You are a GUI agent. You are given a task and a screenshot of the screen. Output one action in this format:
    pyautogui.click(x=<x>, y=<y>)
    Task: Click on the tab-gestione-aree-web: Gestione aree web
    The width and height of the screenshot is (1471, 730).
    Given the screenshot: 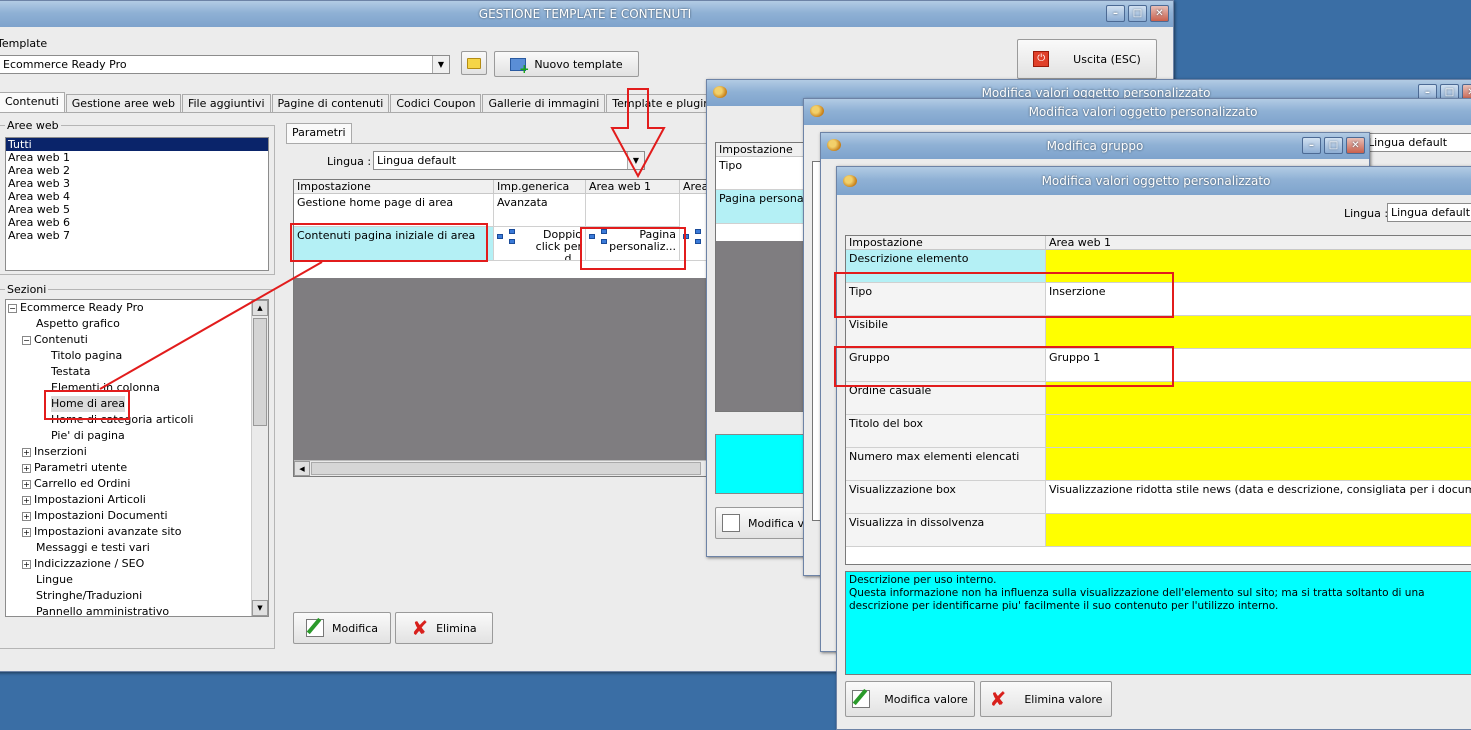 What is the action you would take?
    pyautogui.click(x=123, y=103)
    